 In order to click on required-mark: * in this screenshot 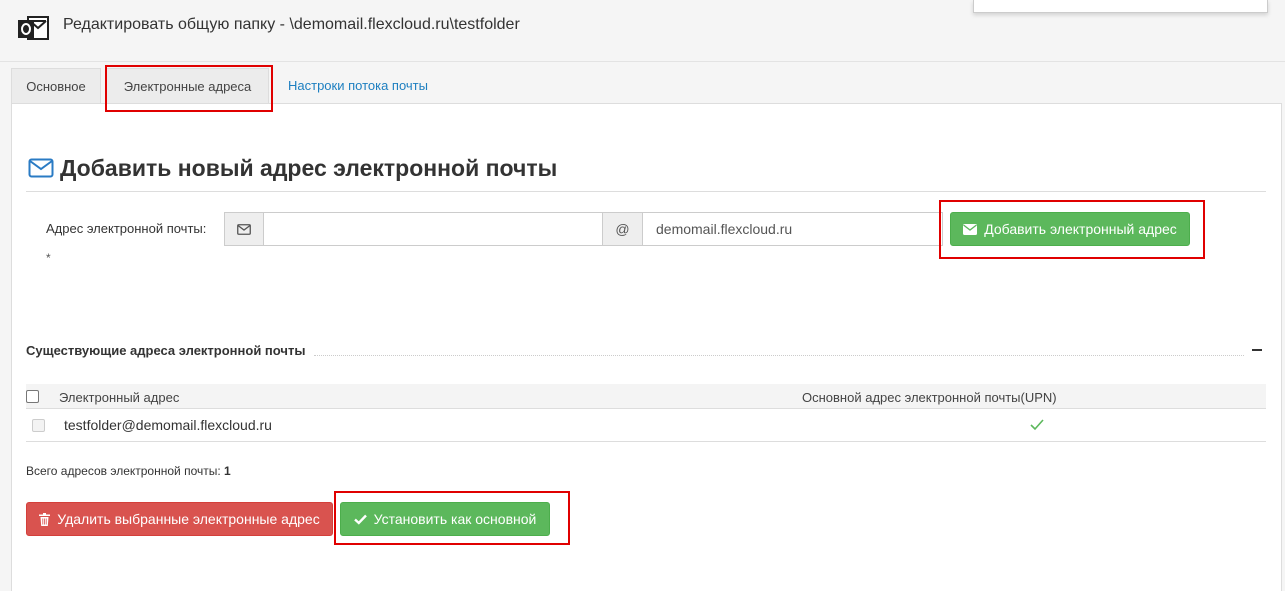, I will do `click(48, 258)`.